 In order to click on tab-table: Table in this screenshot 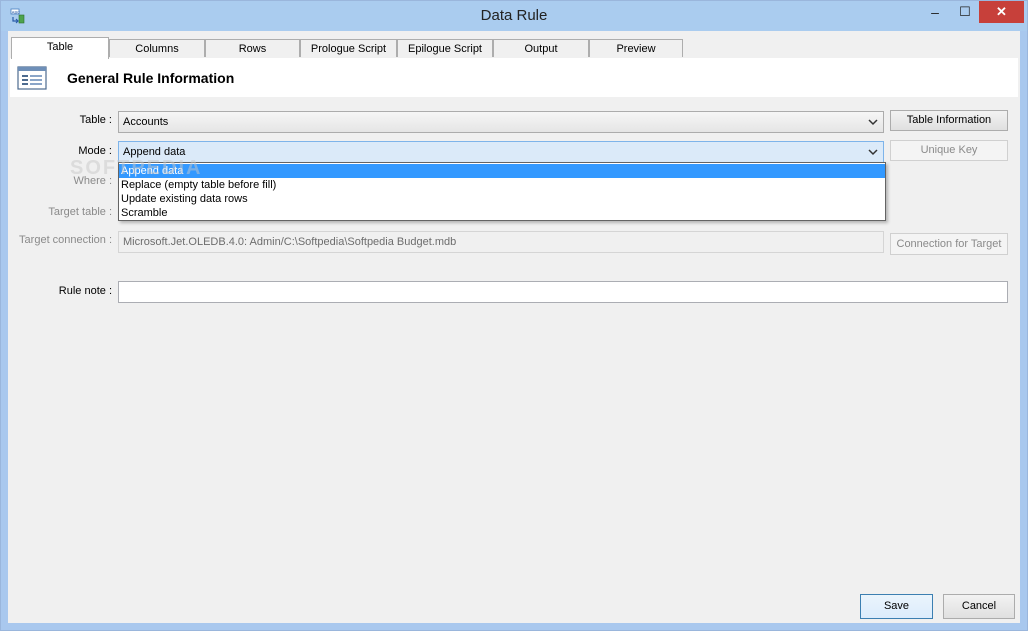, I will do `click(60, 48)`.